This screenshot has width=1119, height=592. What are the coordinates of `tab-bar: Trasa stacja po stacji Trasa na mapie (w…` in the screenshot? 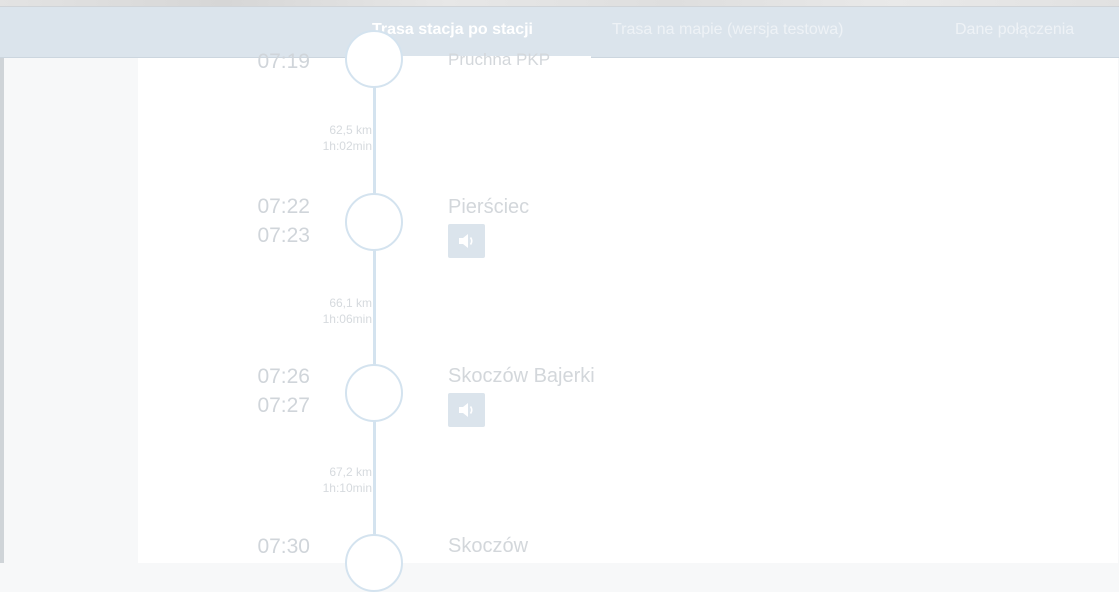 It's located at (559, 33).